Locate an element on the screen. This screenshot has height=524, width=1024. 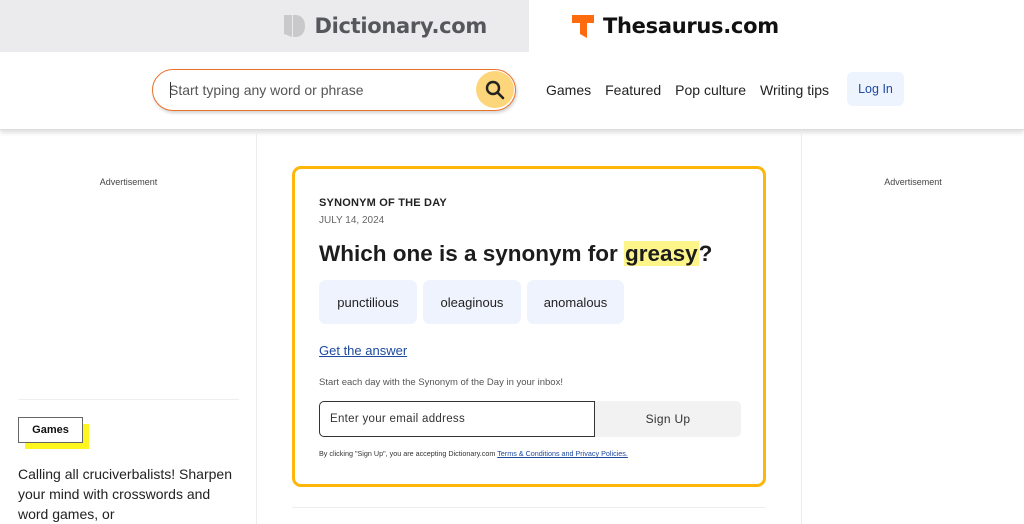
option-button: anomalous is located at coordinates (575, 302).